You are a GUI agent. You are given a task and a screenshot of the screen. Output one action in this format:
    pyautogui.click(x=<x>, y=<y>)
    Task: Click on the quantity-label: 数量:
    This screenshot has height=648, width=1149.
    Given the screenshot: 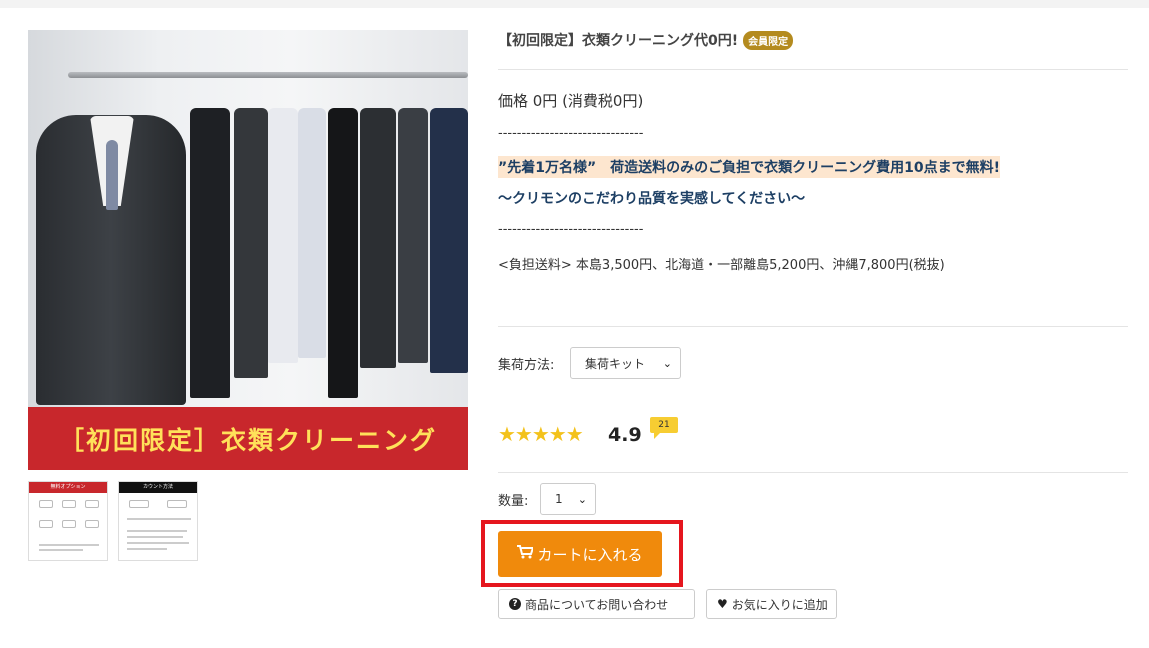 What is the action you would take?
    pyautogui.click(x=513, y=501)
    